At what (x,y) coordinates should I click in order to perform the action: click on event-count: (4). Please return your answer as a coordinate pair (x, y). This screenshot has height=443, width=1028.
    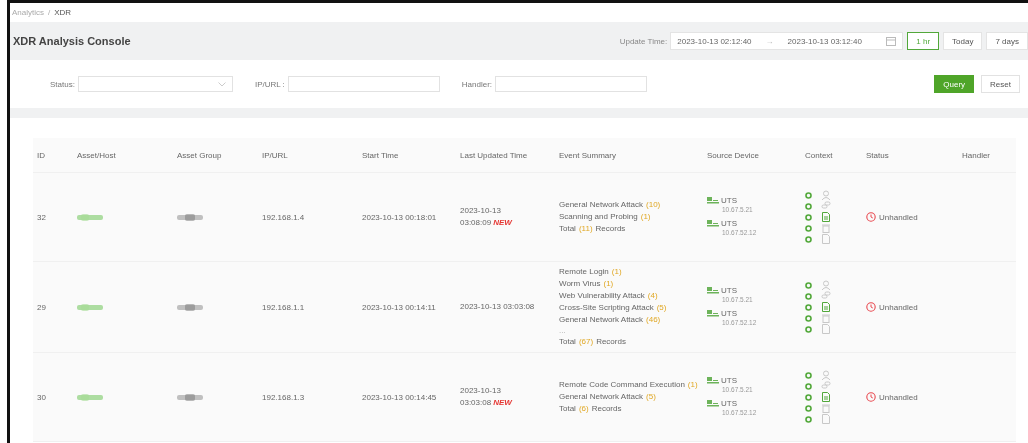
    Looking at the image, I should click on (652, 296).